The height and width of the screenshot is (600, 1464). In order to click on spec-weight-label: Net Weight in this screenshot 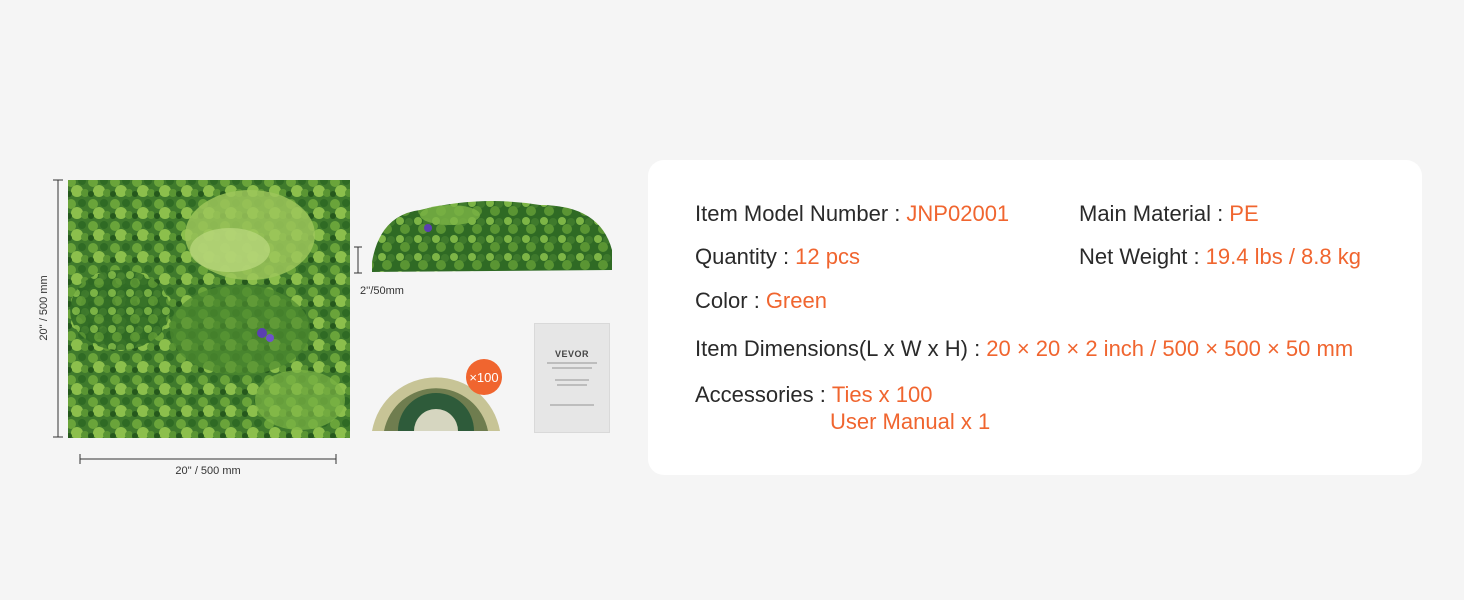, I will do `click(1133, 256)`.